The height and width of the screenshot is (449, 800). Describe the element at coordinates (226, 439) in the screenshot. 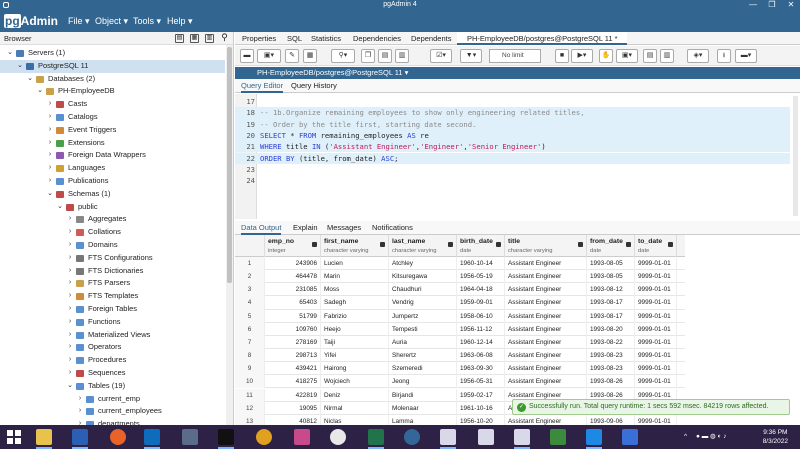

I see `terminal-icon` at that location.